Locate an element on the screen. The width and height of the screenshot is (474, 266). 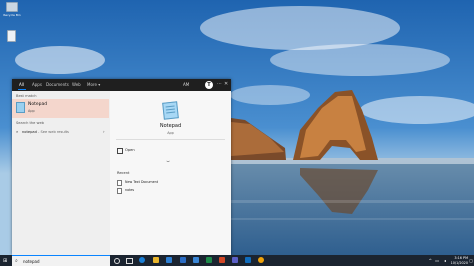
detail-app-name: Notepad is located at coordinates (170, 126).